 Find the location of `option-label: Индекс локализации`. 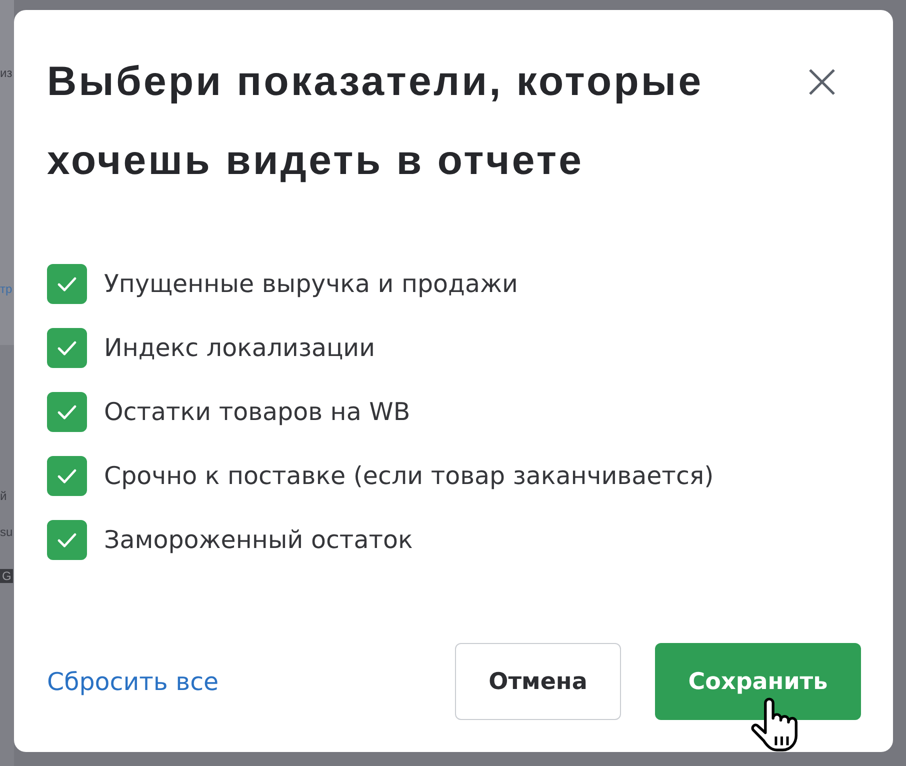

option-label: Индекс локализации is located at coordinates (240, 348).